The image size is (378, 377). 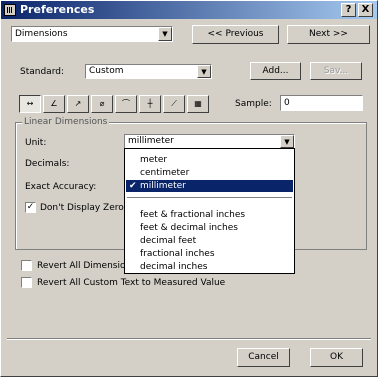 I want to click on footer-divider, so click(x=189, y=339).